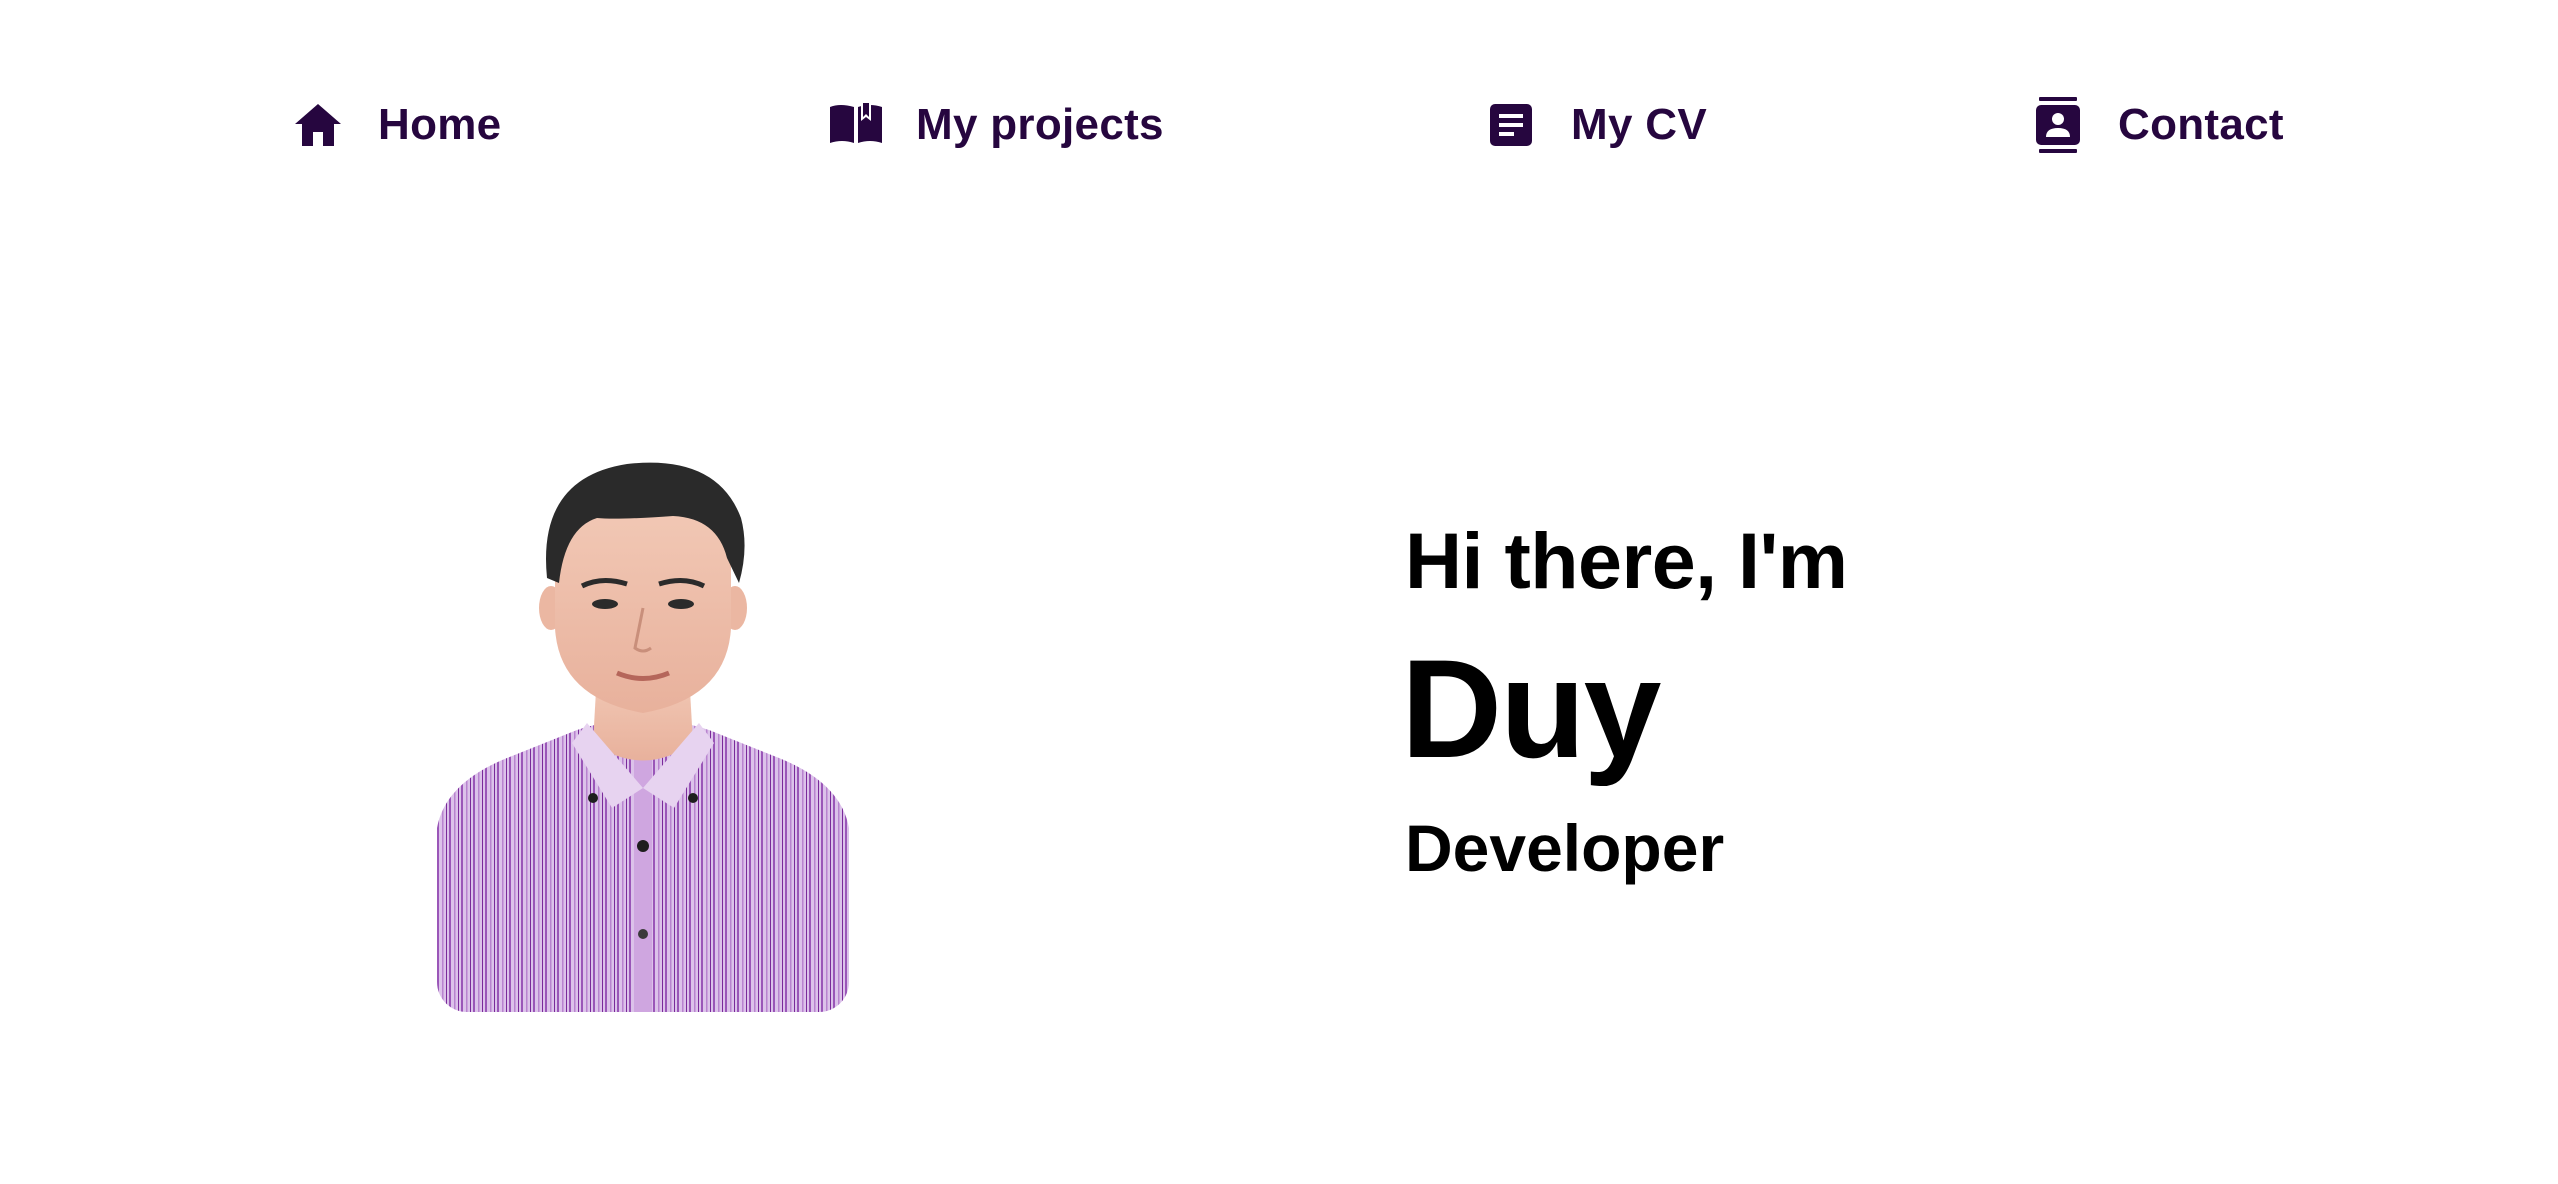 The image size is (2558, 1184). Describe the element at coordinates (1531, 708) in the screenshot. I see `hero-name: Duy` at that location.